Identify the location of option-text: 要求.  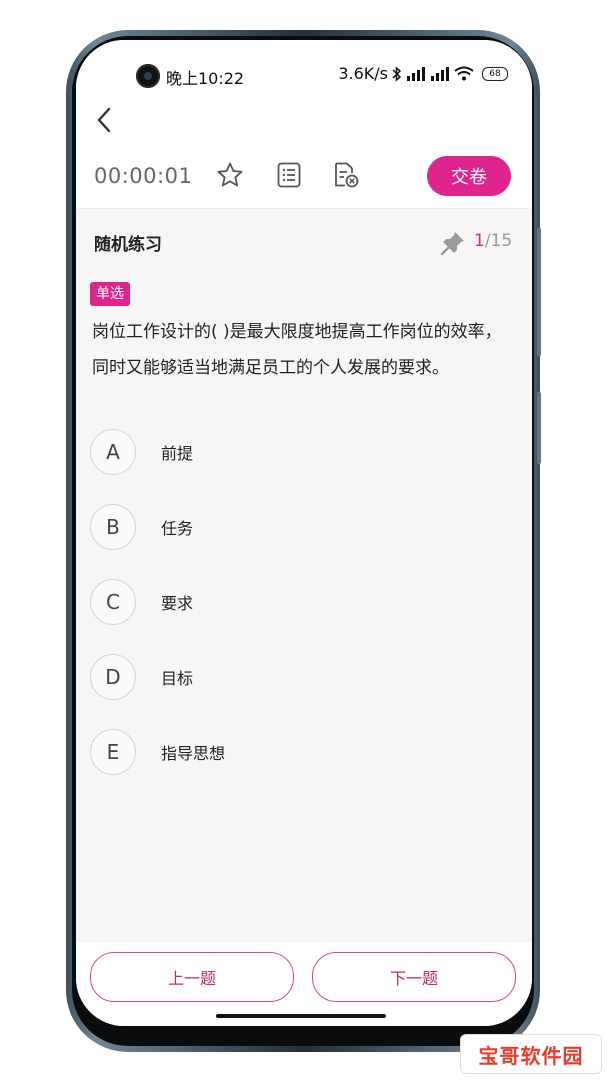
(177, 603).